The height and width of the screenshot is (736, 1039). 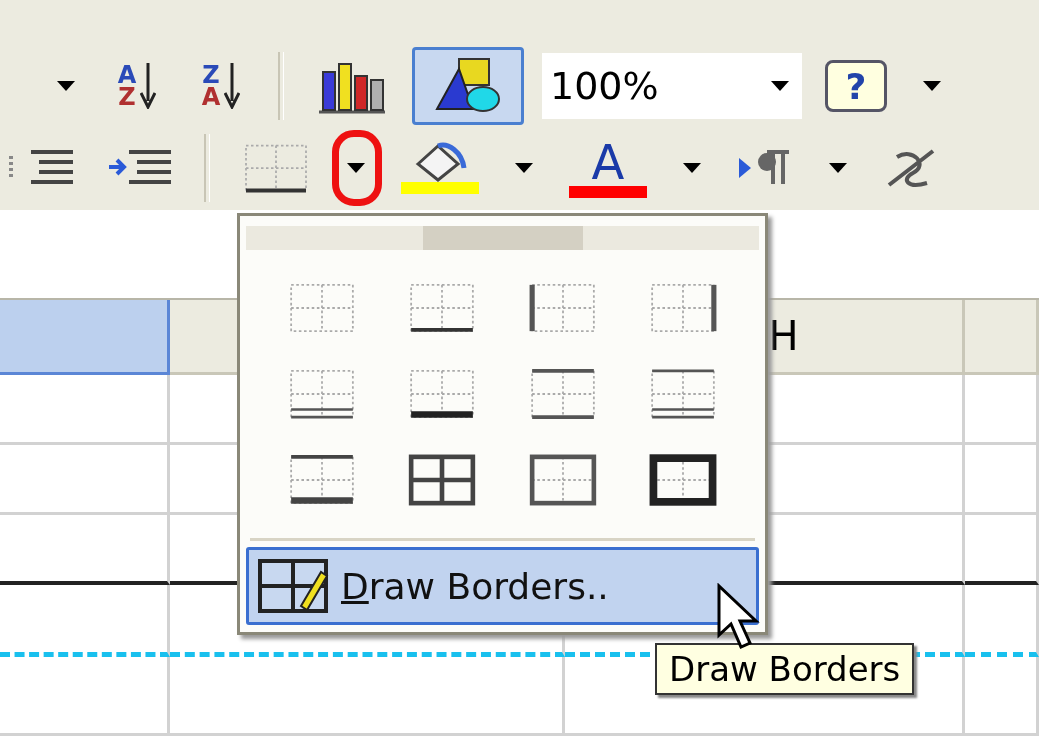 What do you see at coordinates (468, 86) in the screenshot?
I see `drawing-button` at bounding box center [468, 86].